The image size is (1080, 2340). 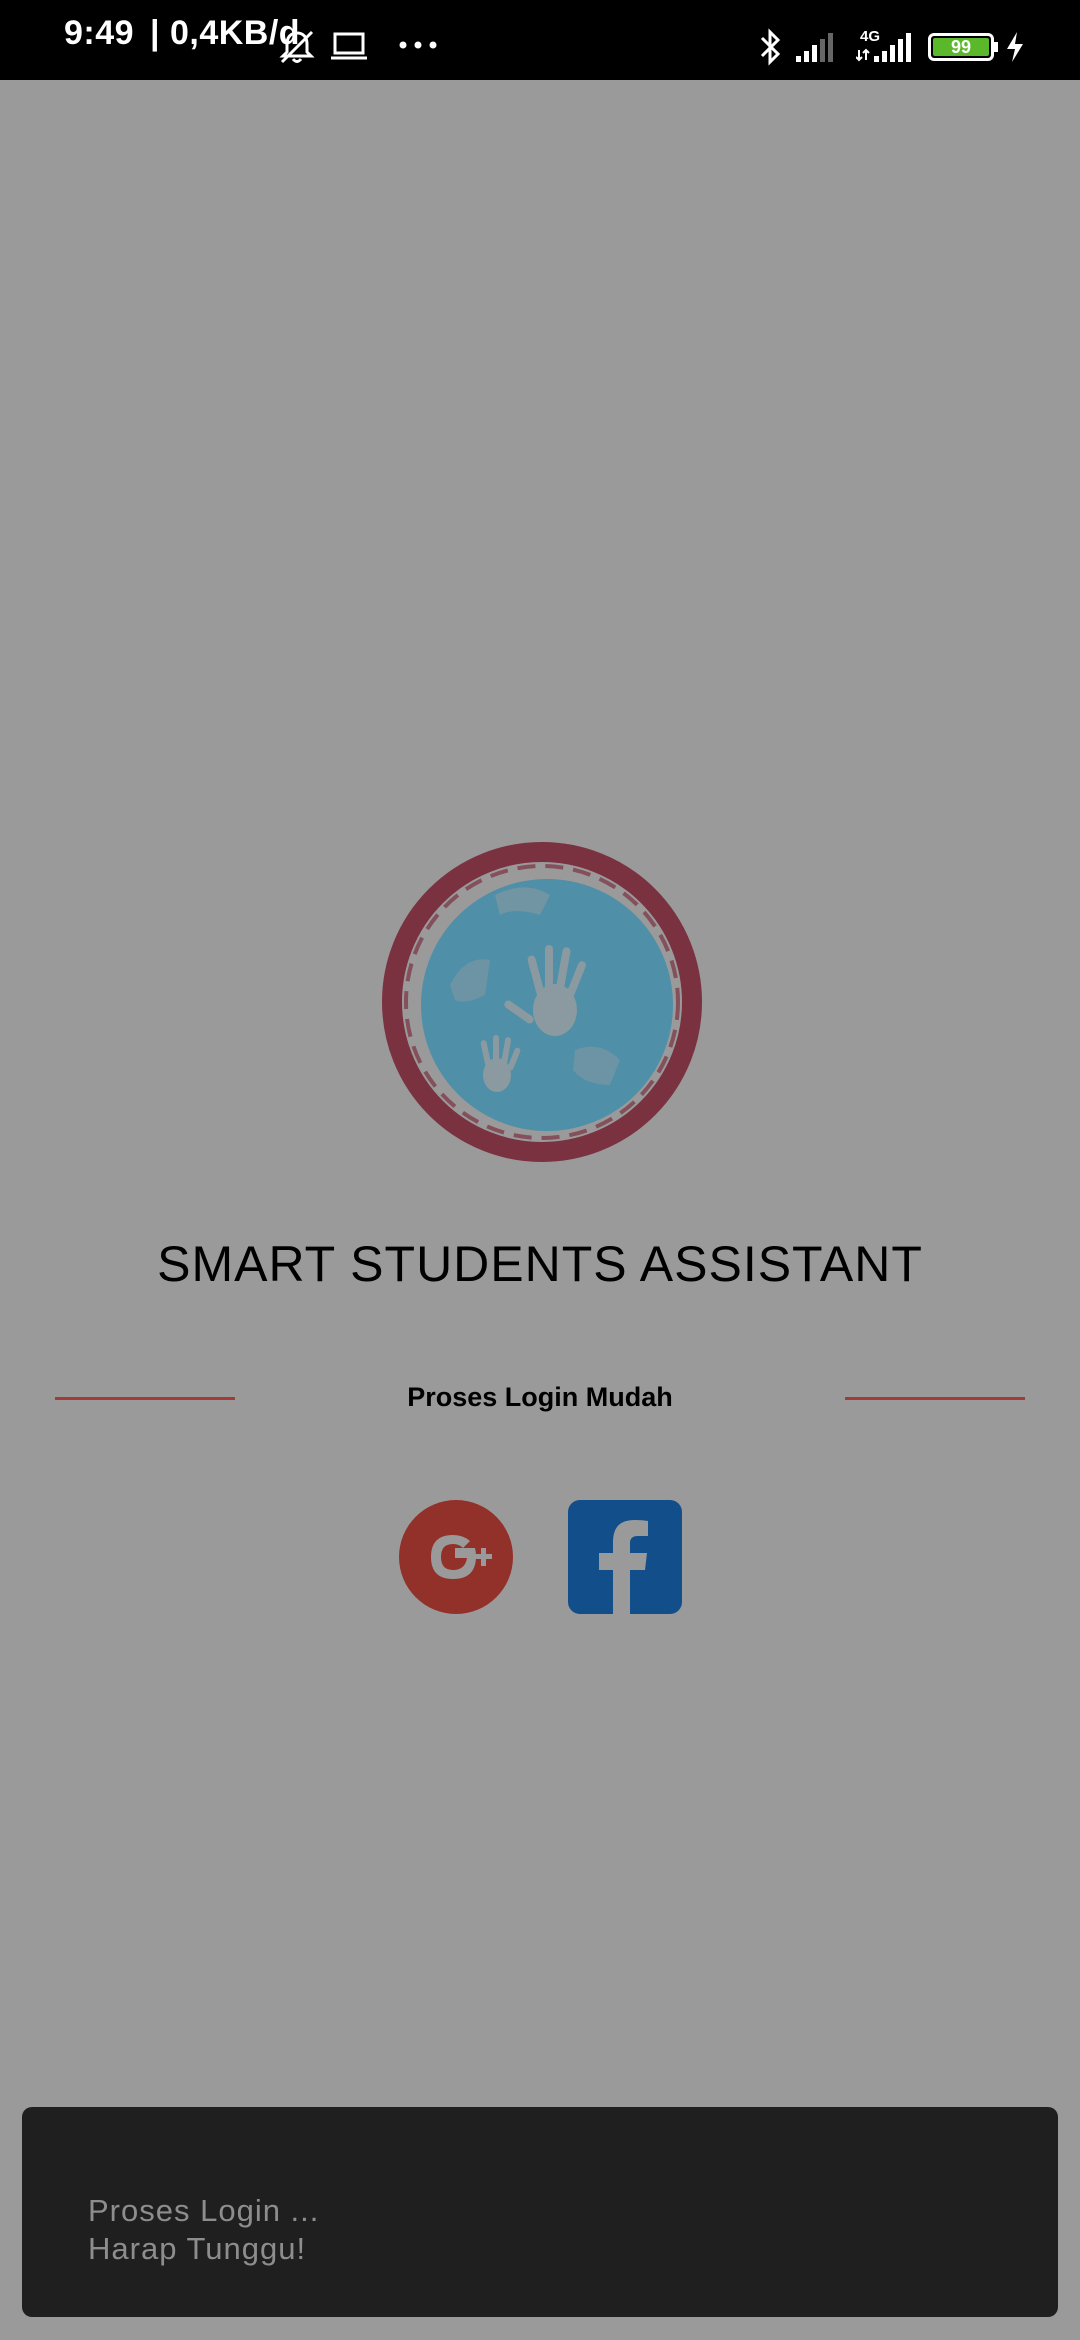 What do you see at coordinates (540, 40) in the screenshot?
I see `status-bar: 9:49 | 0,4KB/d 4G 99` at bounding box center [540, 40].